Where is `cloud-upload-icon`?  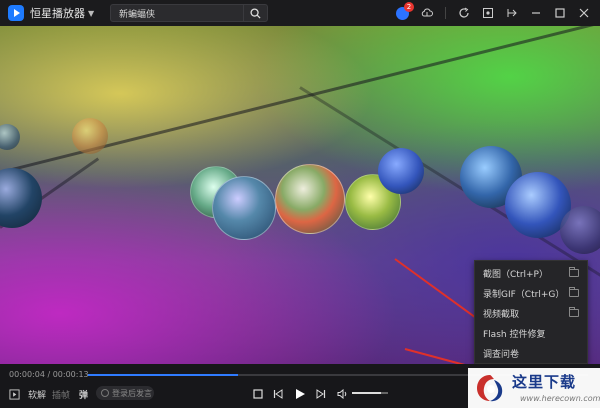 cloud-upload-icon is located at coordinates (427, 13).